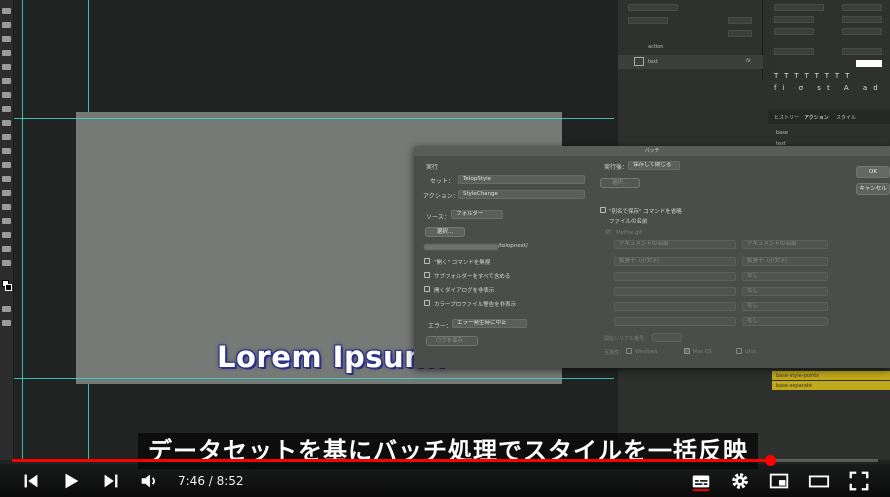 The height and width of the screenshot is (497, 890). What do you see at coordinates (739, 351) in the screenshot?
I see `compat-unix-checkbox` at bounding box center [739, 351].